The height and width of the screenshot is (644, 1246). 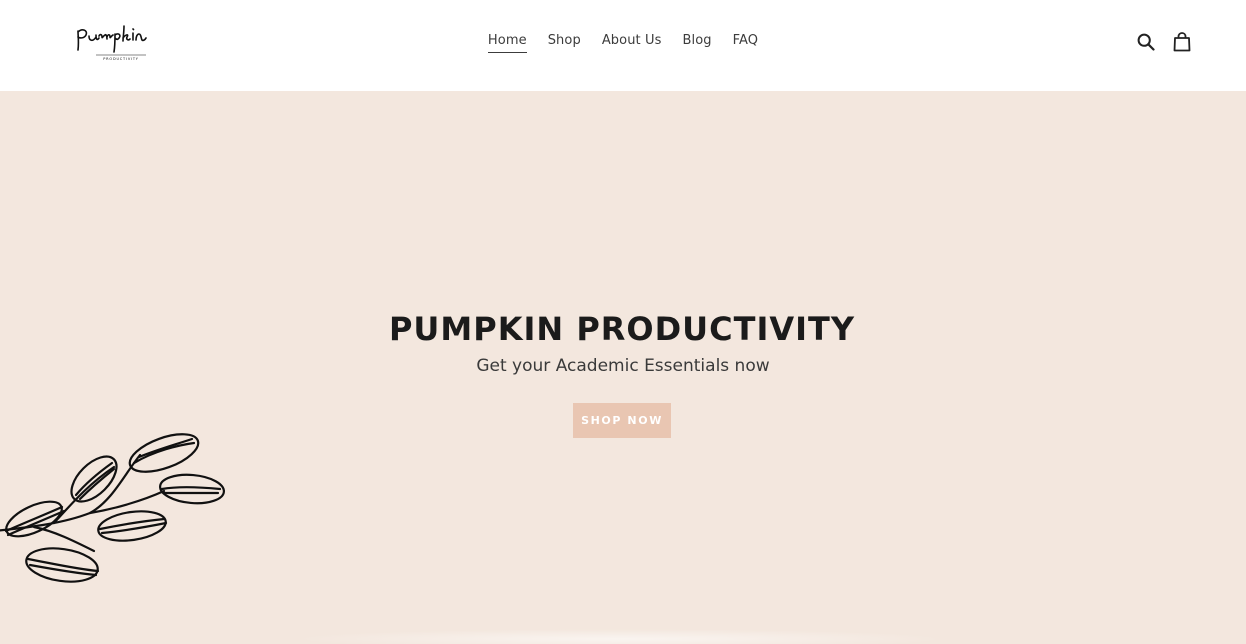 I want to click on nav-item-shop: Shop, so click(x=564, y=43).